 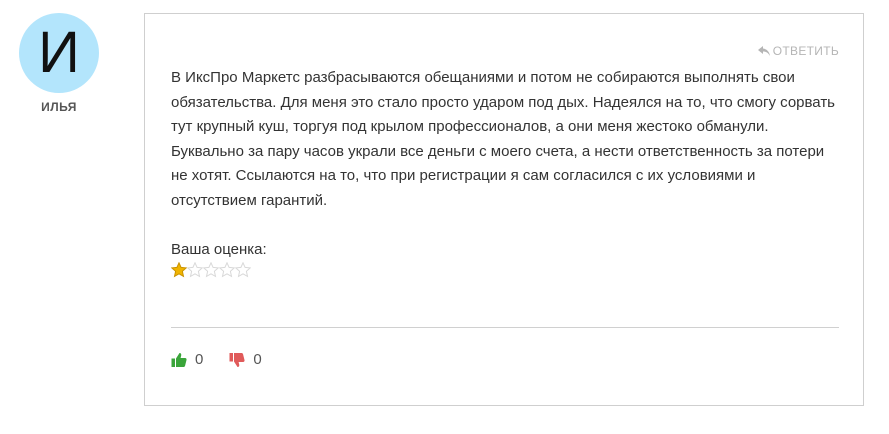 I want to click on votes: 0 0, so click(x=229, y=359).